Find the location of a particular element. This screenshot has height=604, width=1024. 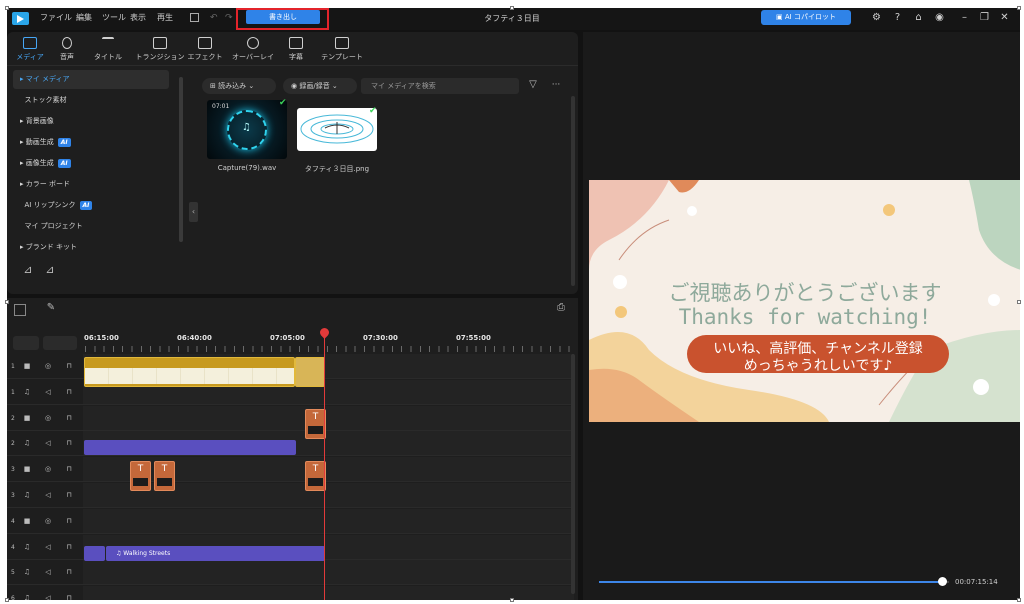

timeline-scrollbar is located at coordinates (573, 474).